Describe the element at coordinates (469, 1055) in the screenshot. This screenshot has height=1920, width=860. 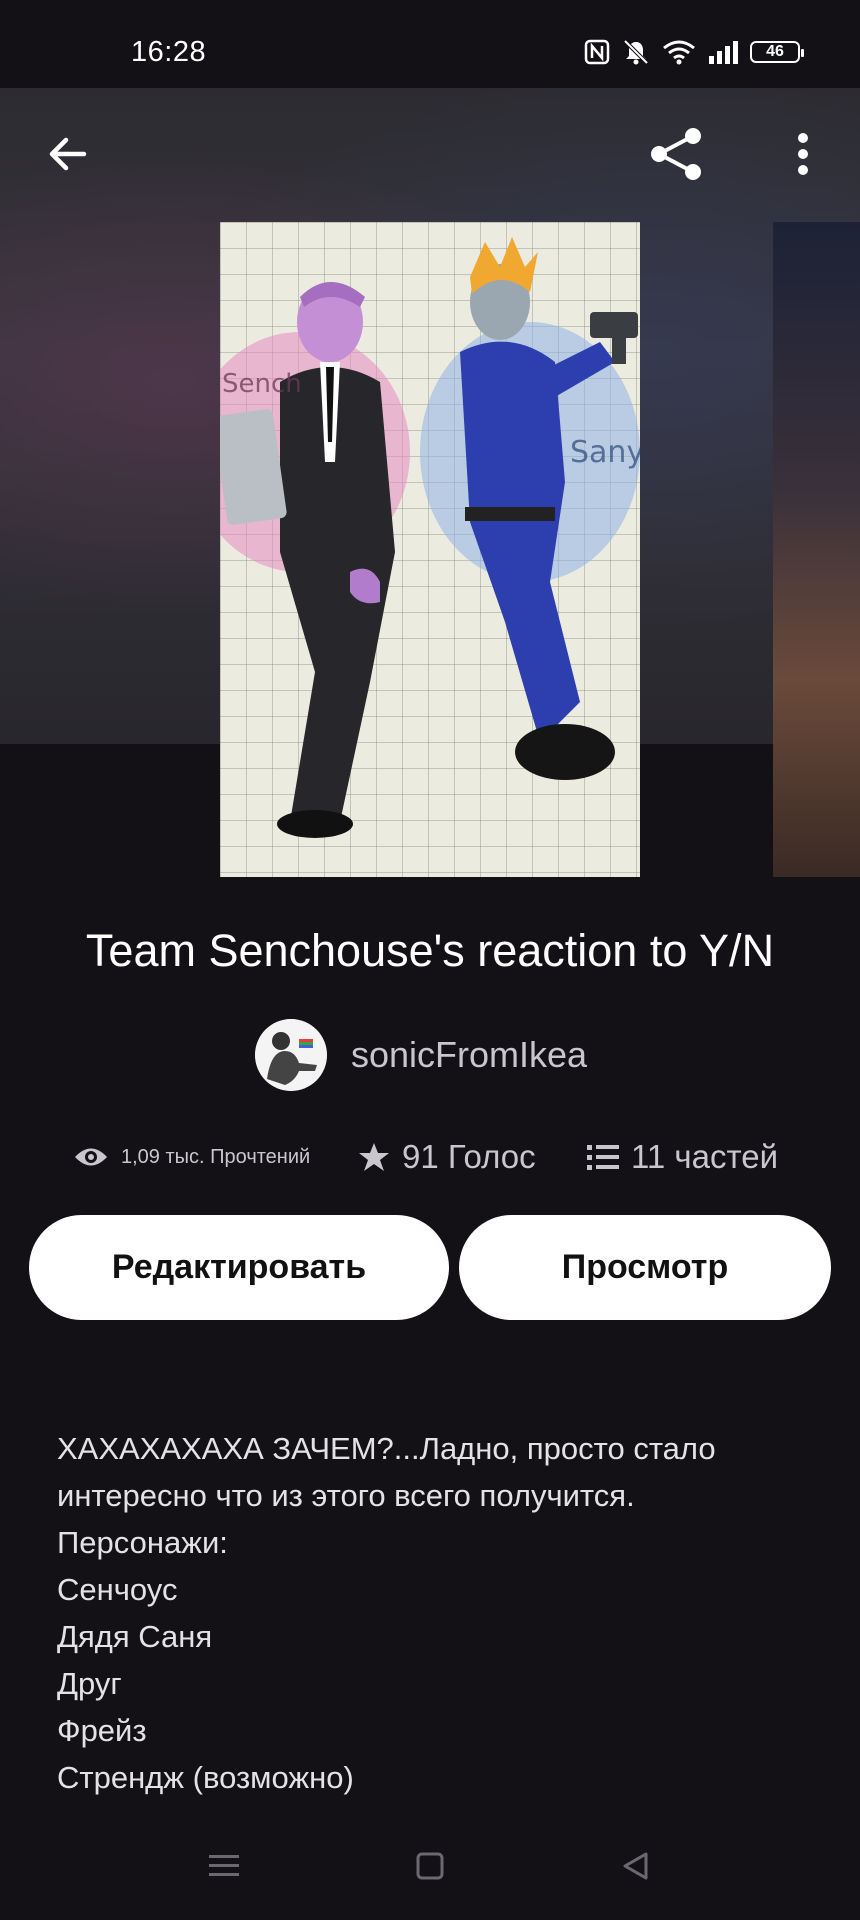
I see `author-name: sonicFromIkea` at that location.